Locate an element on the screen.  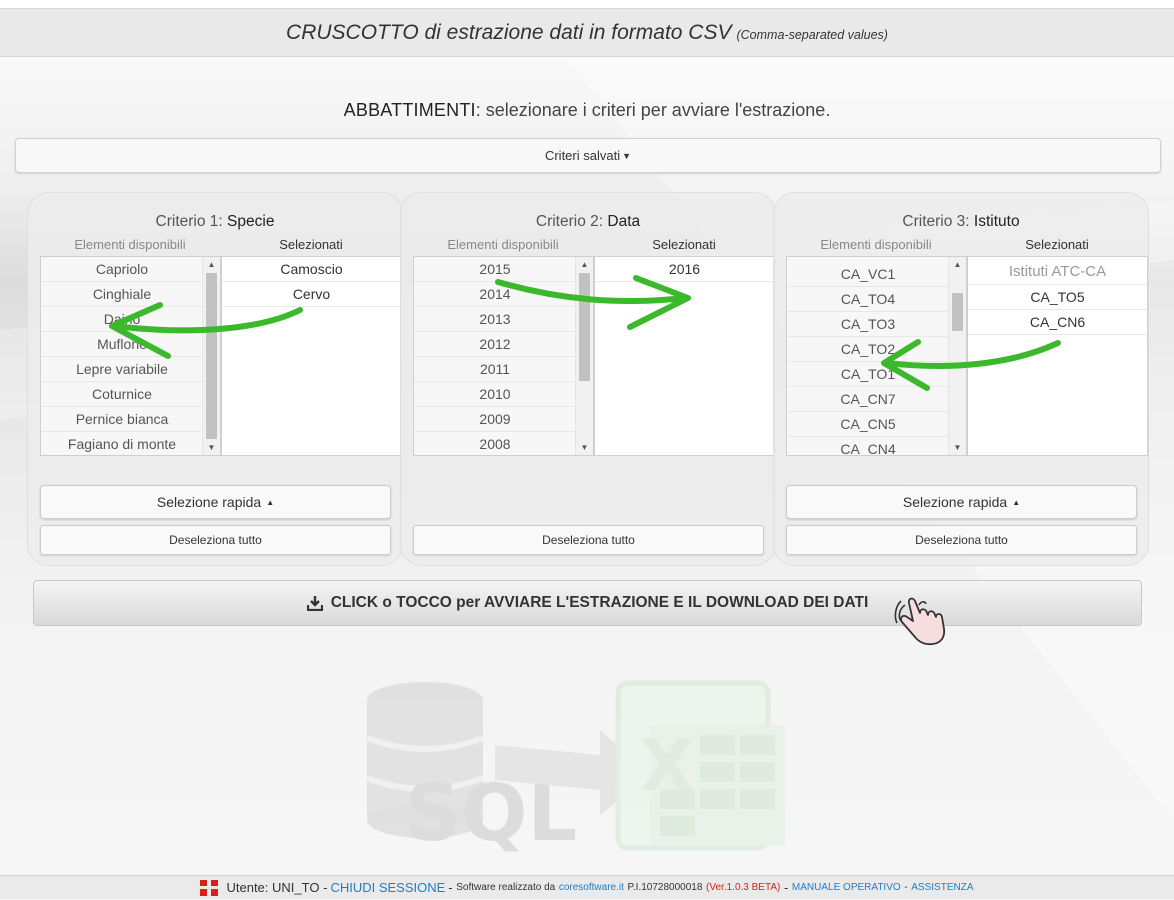
selected-list: Camoscio Cervo is located at coordinates (311, 356).